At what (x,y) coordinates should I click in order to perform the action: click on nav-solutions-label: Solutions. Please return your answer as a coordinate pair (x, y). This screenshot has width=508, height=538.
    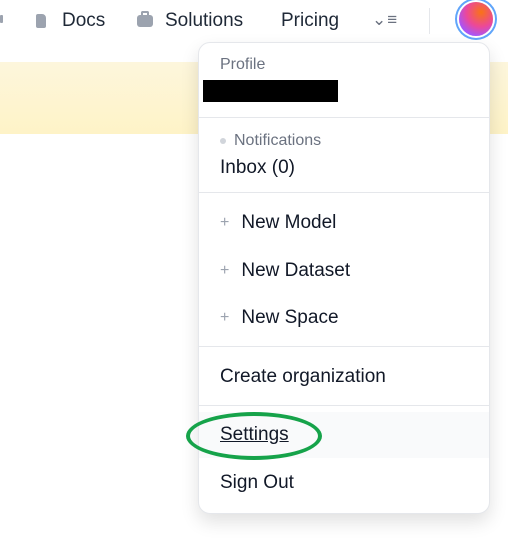
    Looking at the image, I should click on (204, 20).